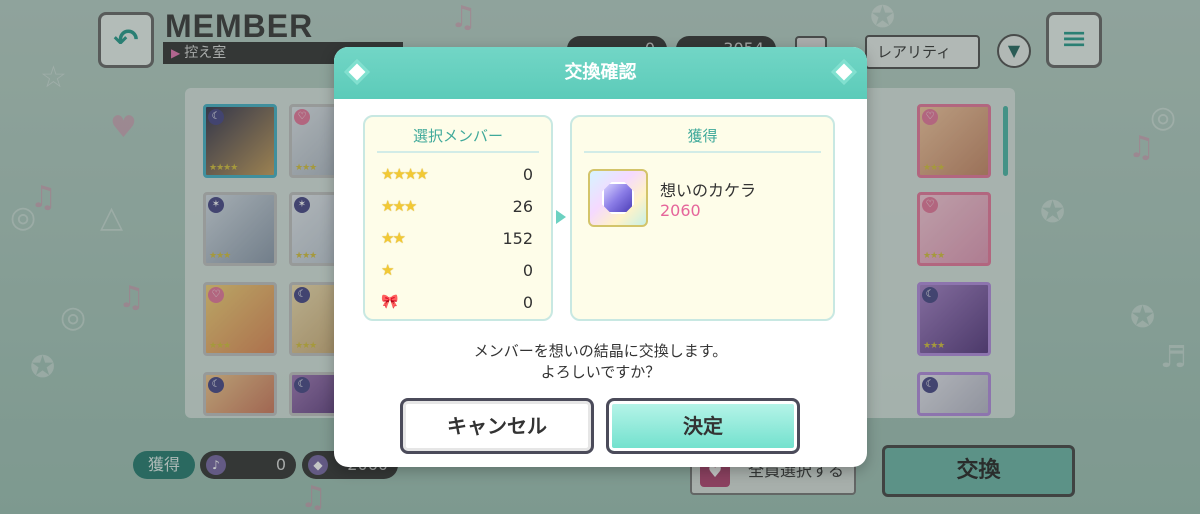 The image size is (1200, 514). What do you see at coordinates (393, 238) in the screenshot?
I see `two-star-icon: ★★` at bounding box center [393, 238].